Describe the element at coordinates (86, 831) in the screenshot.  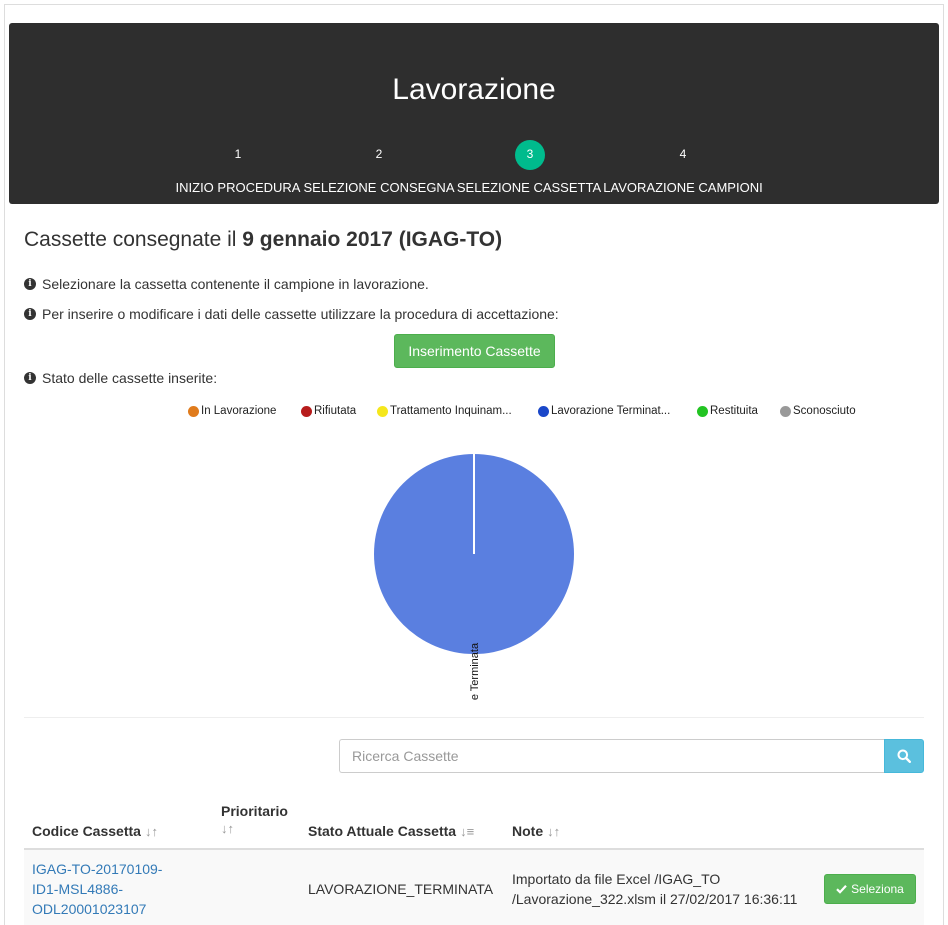
I see `column-header-codice-label: Codice Cassetta` at that location.